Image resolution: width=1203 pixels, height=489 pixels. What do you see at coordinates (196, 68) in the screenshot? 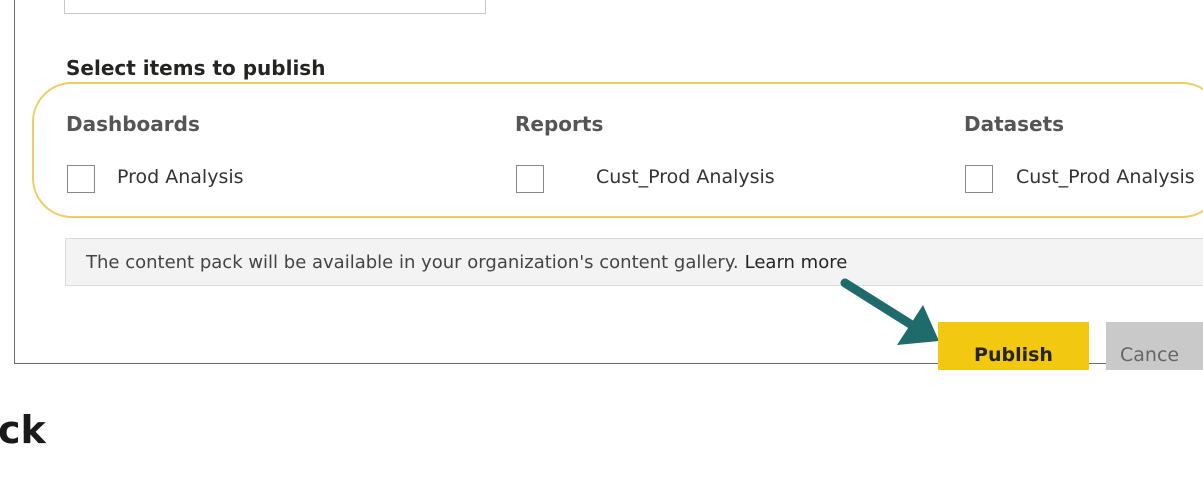
I see `section-title: Select items to publish` at bounding box center [196, 68].